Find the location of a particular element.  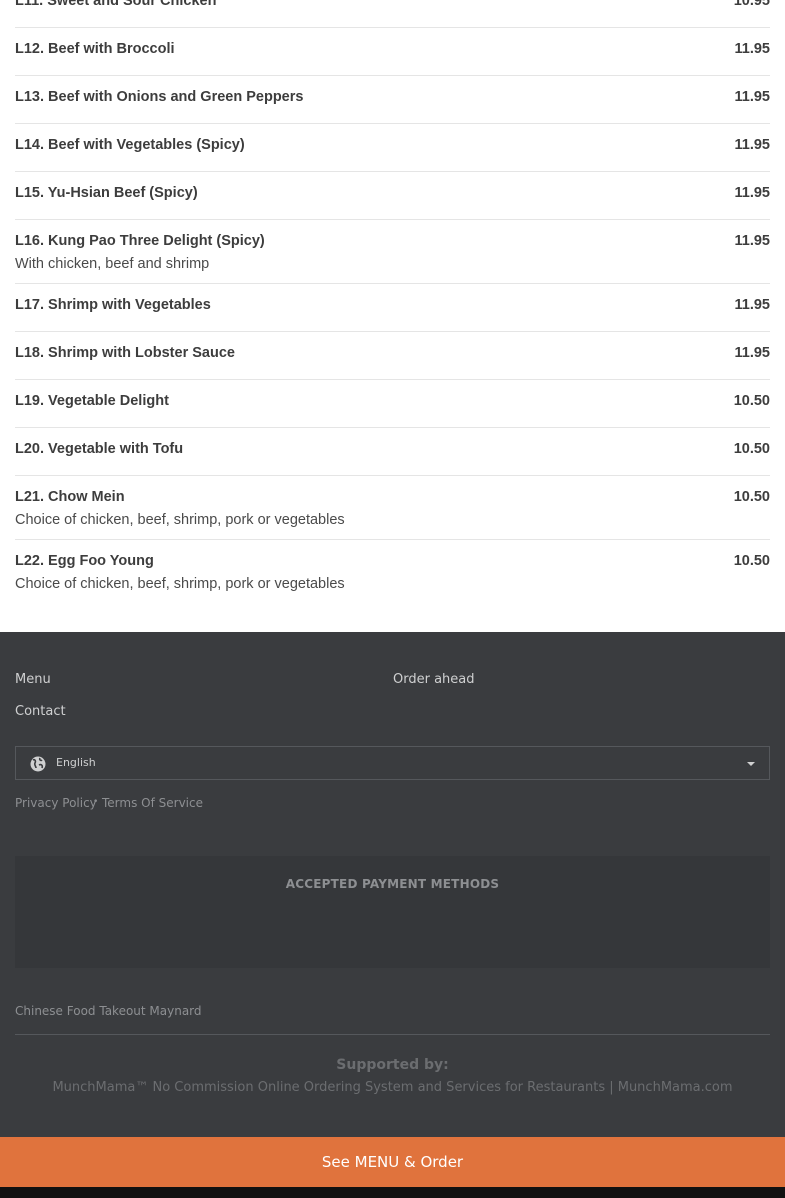

footer-divider is located at coordinates (392, 1034).